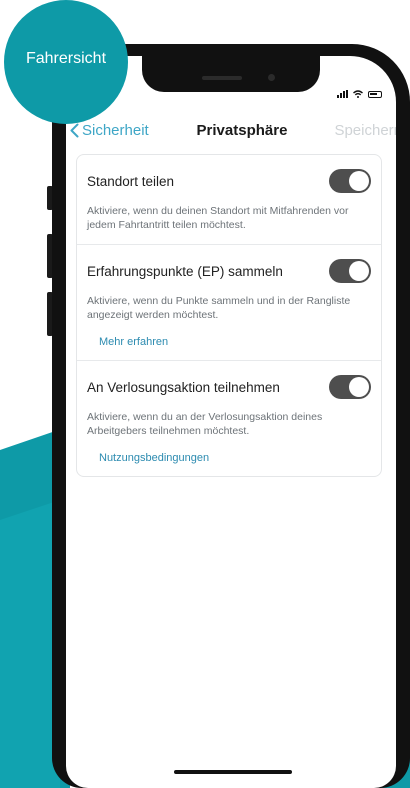  Describe the element at coordinates (231, 132) in the screenshot. I see `navigation-bar: Sicherheit Privatsphäre Speichern` at that location.